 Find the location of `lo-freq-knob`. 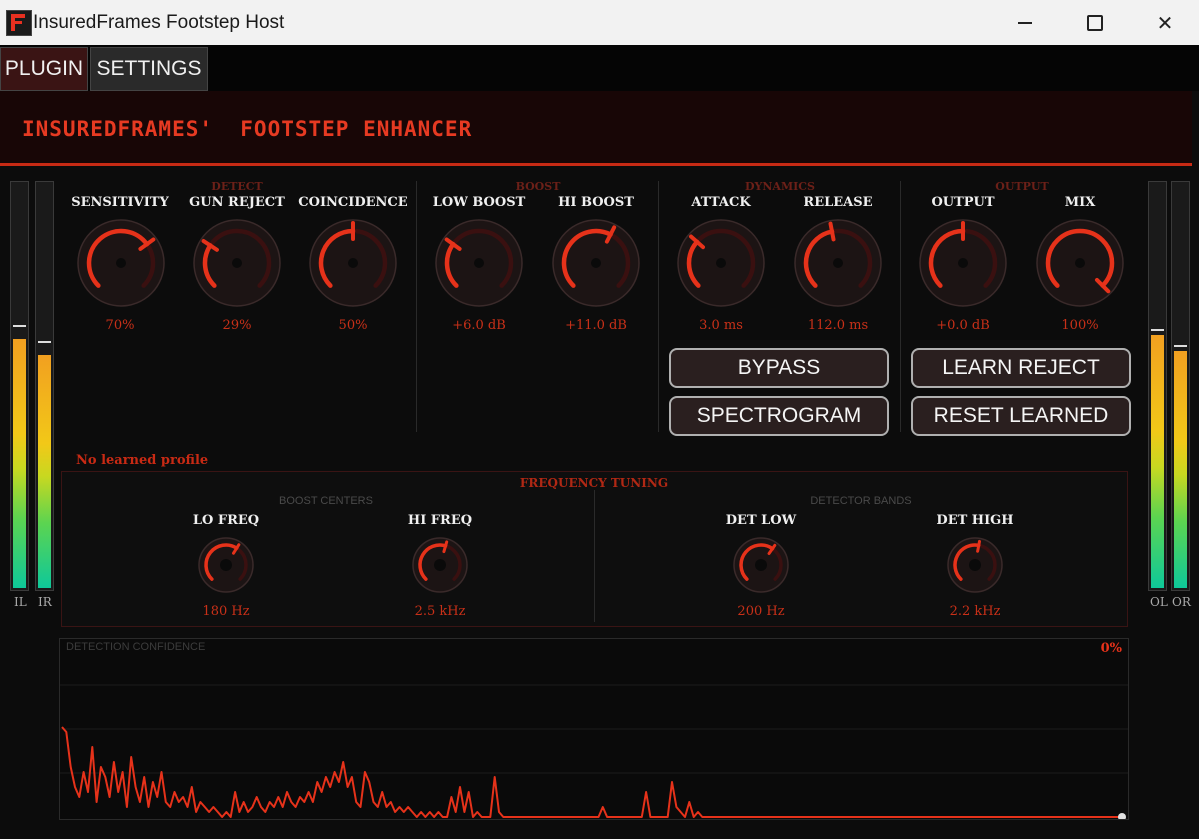

lo-freq-knob is located at coordinates (226, 565).